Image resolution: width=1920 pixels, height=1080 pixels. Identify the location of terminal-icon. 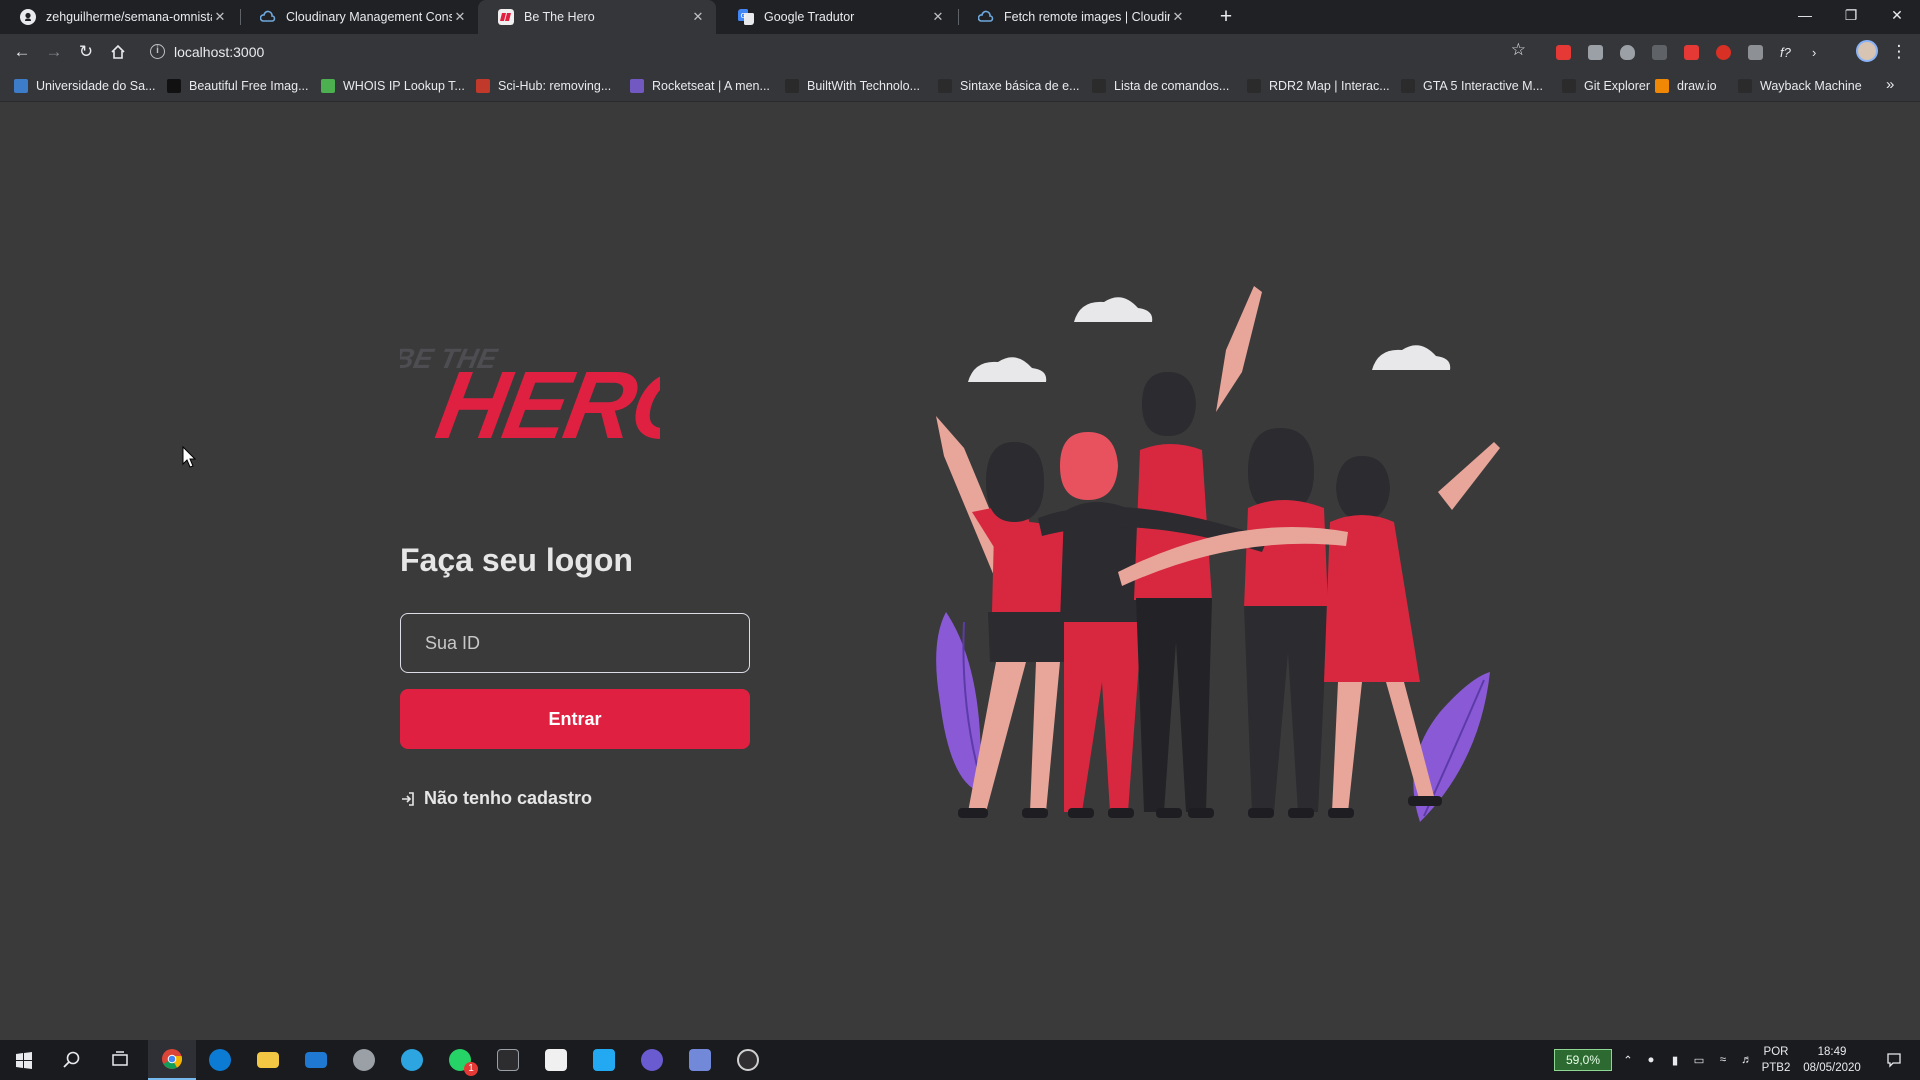
(508, 1060).